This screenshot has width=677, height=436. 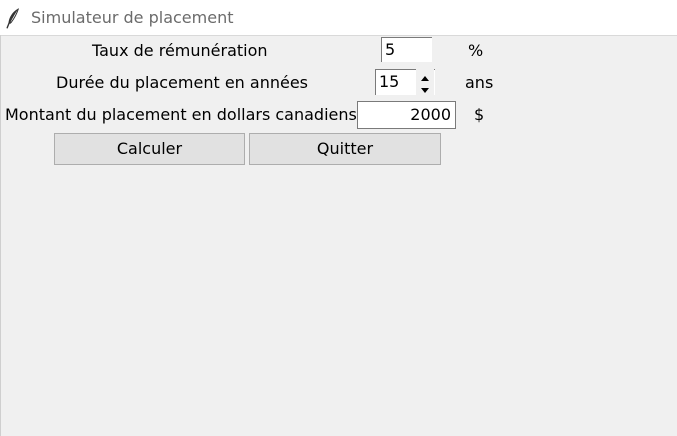 I want to click on duree-spinner, so click(x=425, y=82).